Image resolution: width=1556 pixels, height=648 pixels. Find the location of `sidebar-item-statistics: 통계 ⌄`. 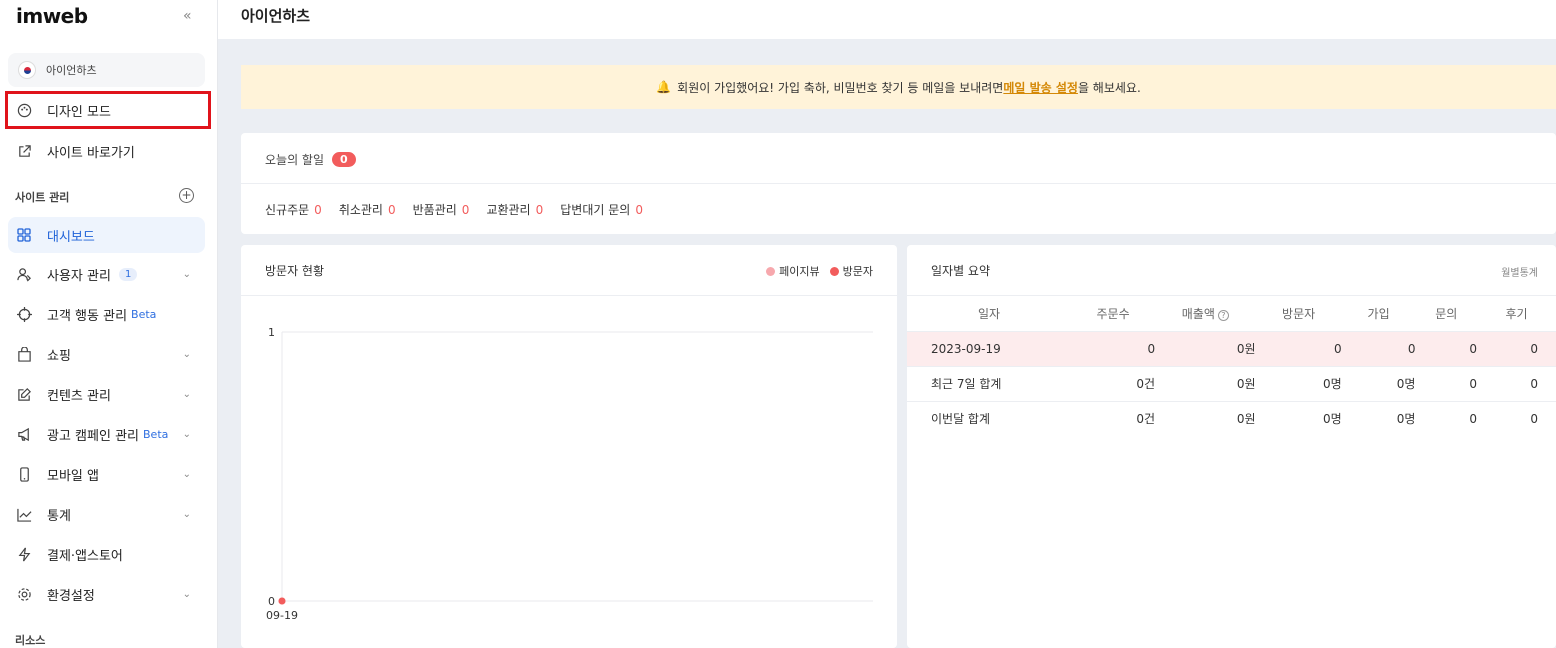

sidebar-item-statistics: 통계 ⌄ is located at coordinates (106, 514).